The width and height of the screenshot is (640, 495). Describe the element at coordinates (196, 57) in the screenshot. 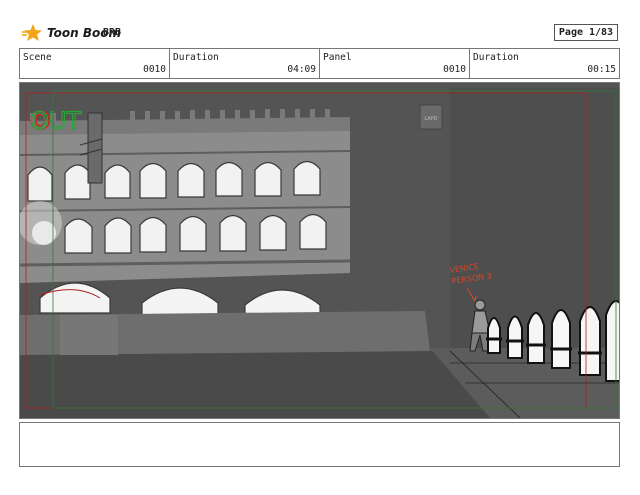

I see `scene-duration-label: Duration` at that location.